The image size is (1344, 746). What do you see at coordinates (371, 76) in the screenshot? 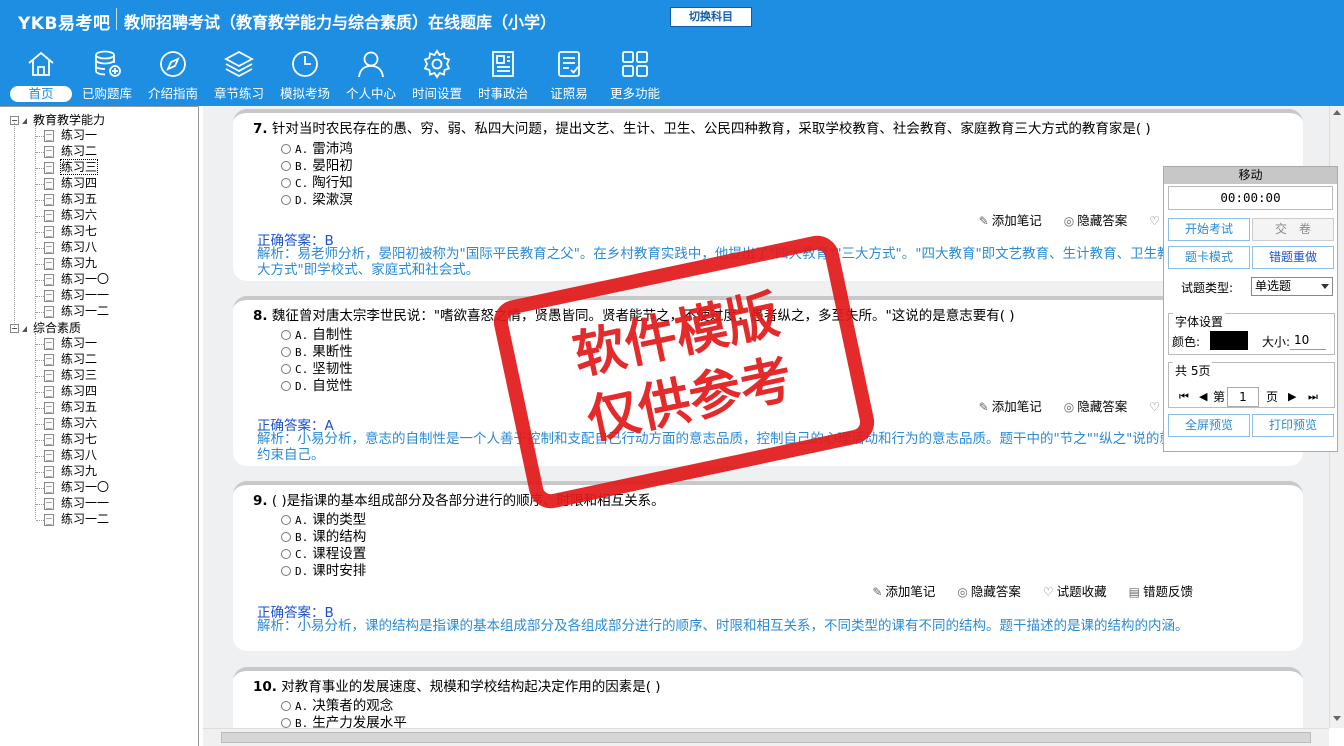
I see `nav-profile: 个人中心` at bounding box center [371, 76].